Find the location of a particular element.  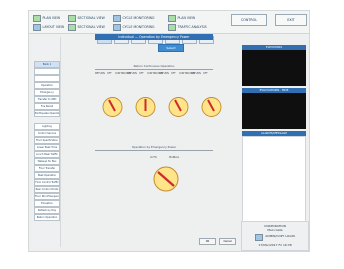

sidebar-item-floor-control: Floor Control Traffic is located at coordinates (47, 182).